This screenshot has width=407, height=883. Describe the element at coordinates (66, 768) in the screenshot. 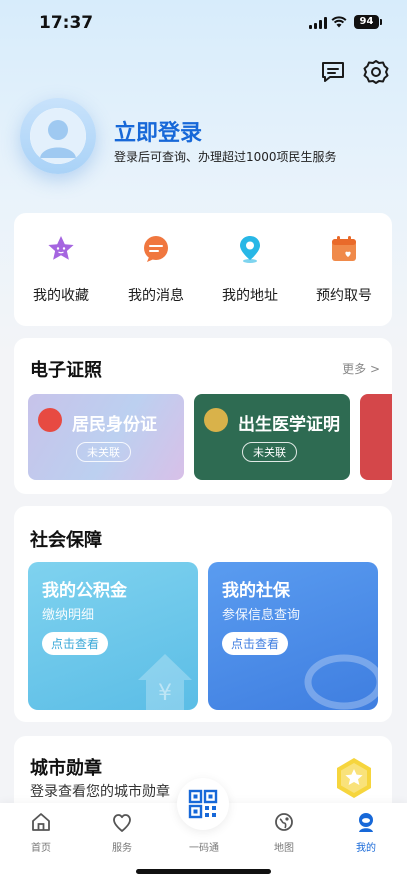

I see `city-badge-title: 城市勋章` at that location.